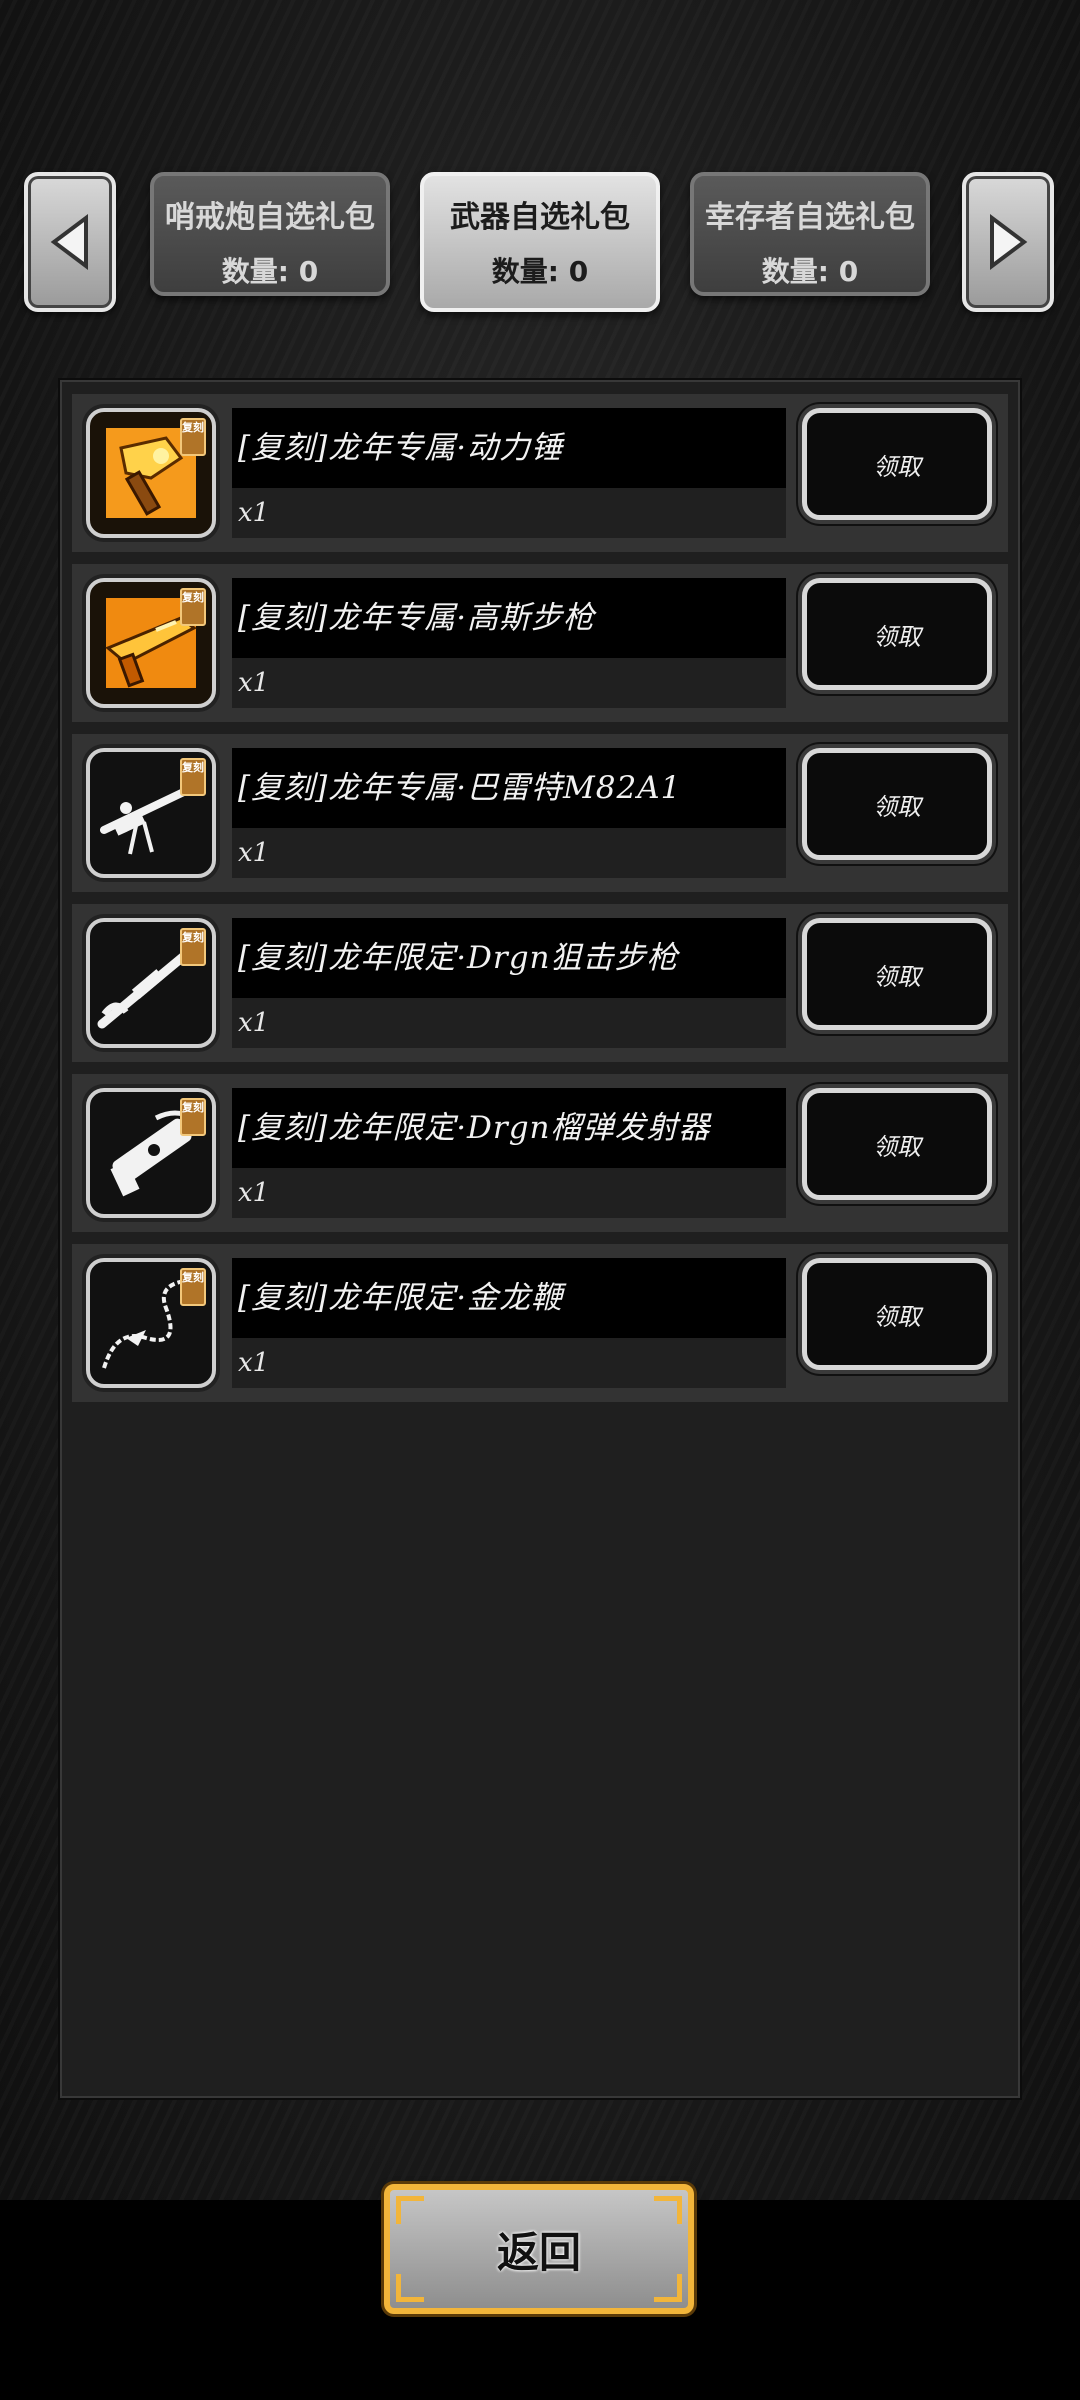  I want to click on grenade-launcher-icon: 复刻, so click(151, 1153).